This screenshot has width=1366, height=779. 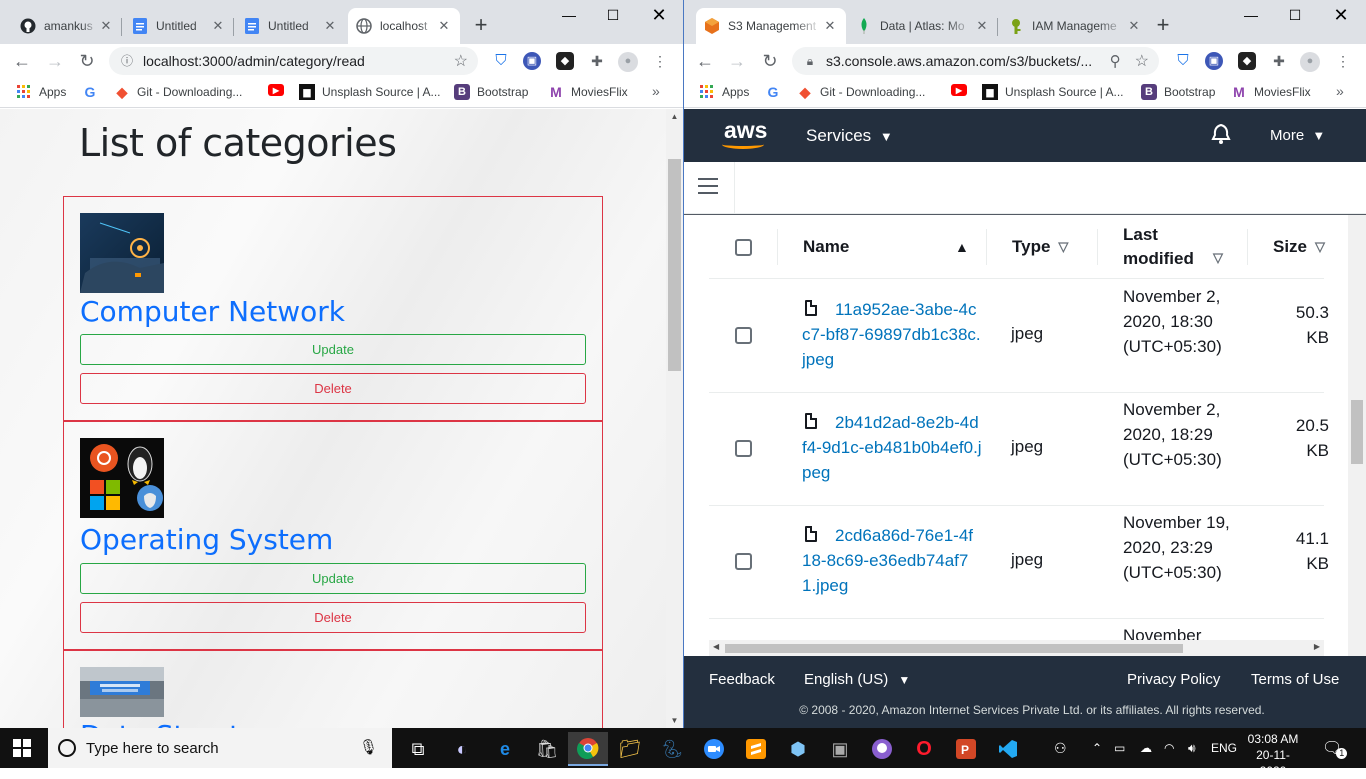 I want to click on notification-center: 🗨︎ 1, so click(x=1335, y=748).